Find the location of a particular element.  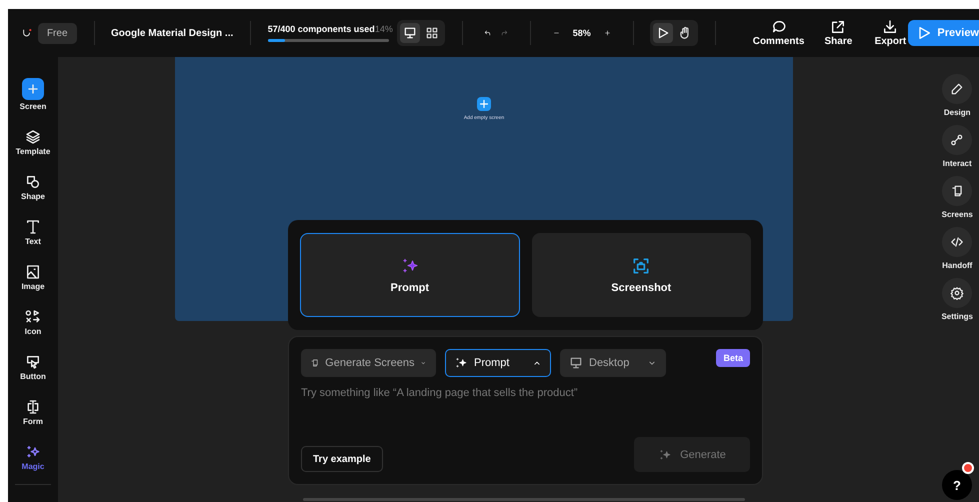

template-tool: Template is located at coordinates (33, 137).